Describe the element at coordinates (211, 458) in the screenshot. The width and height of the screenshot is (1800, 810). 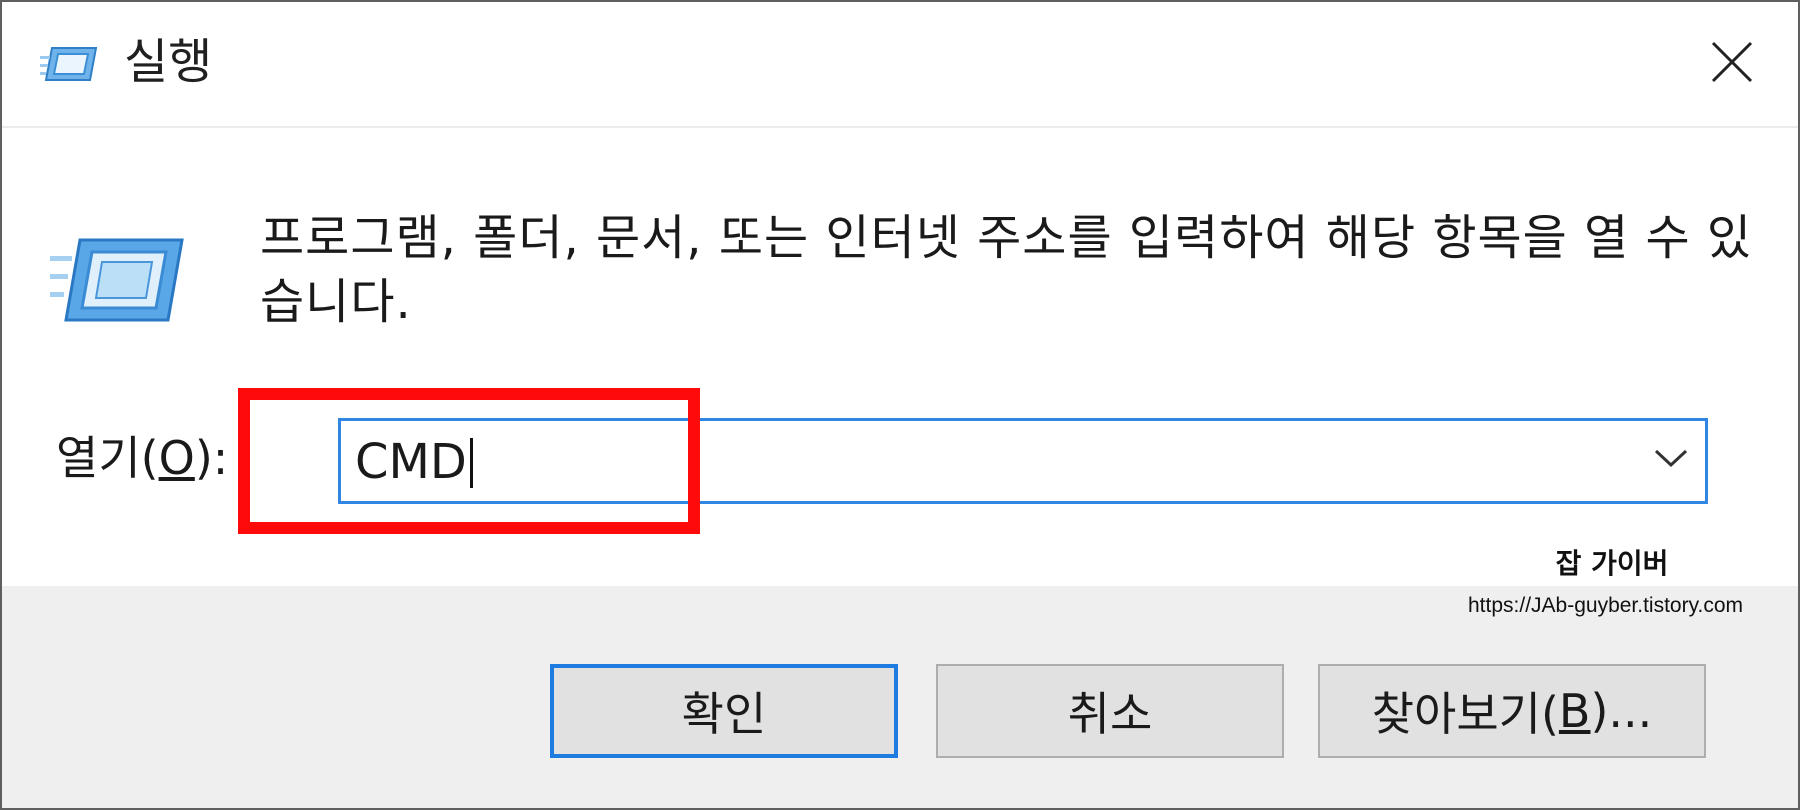
I see `open-label-suffix: ):` at that location.